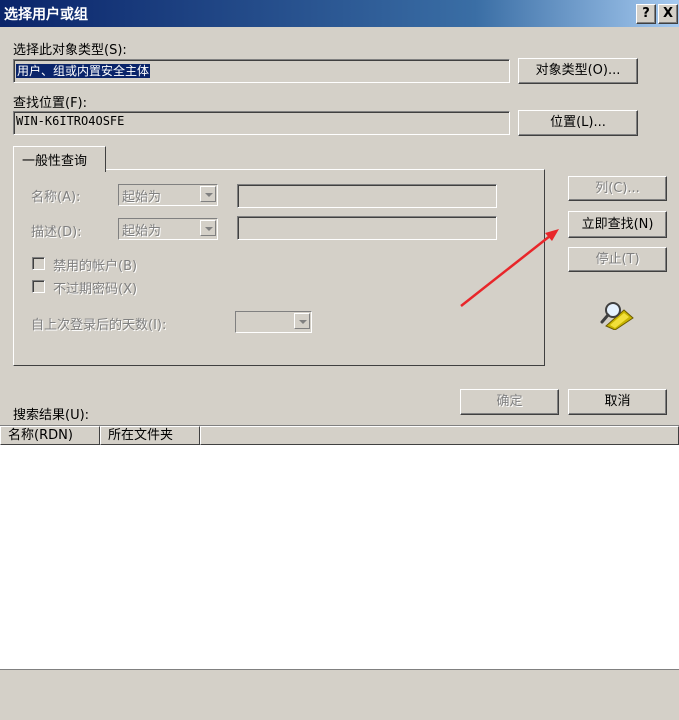 The height and width of the screenshot is (720, 679). Describe the element at coordinates (617, 402) in the screenshot. I see `cancel-button: 取消` at that location.